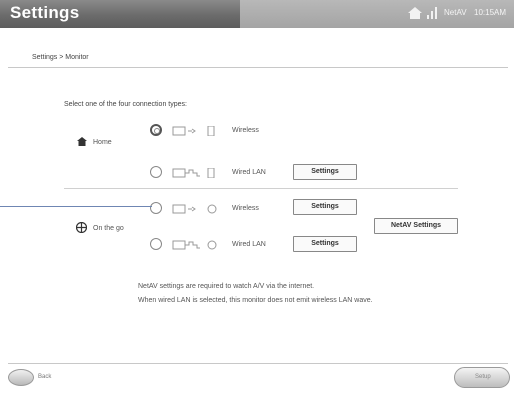  What do you see at coordinates (108, 228) in the screenshot?
I see `group-label-on-the-go: On the go` at bounding box center [108, 228].